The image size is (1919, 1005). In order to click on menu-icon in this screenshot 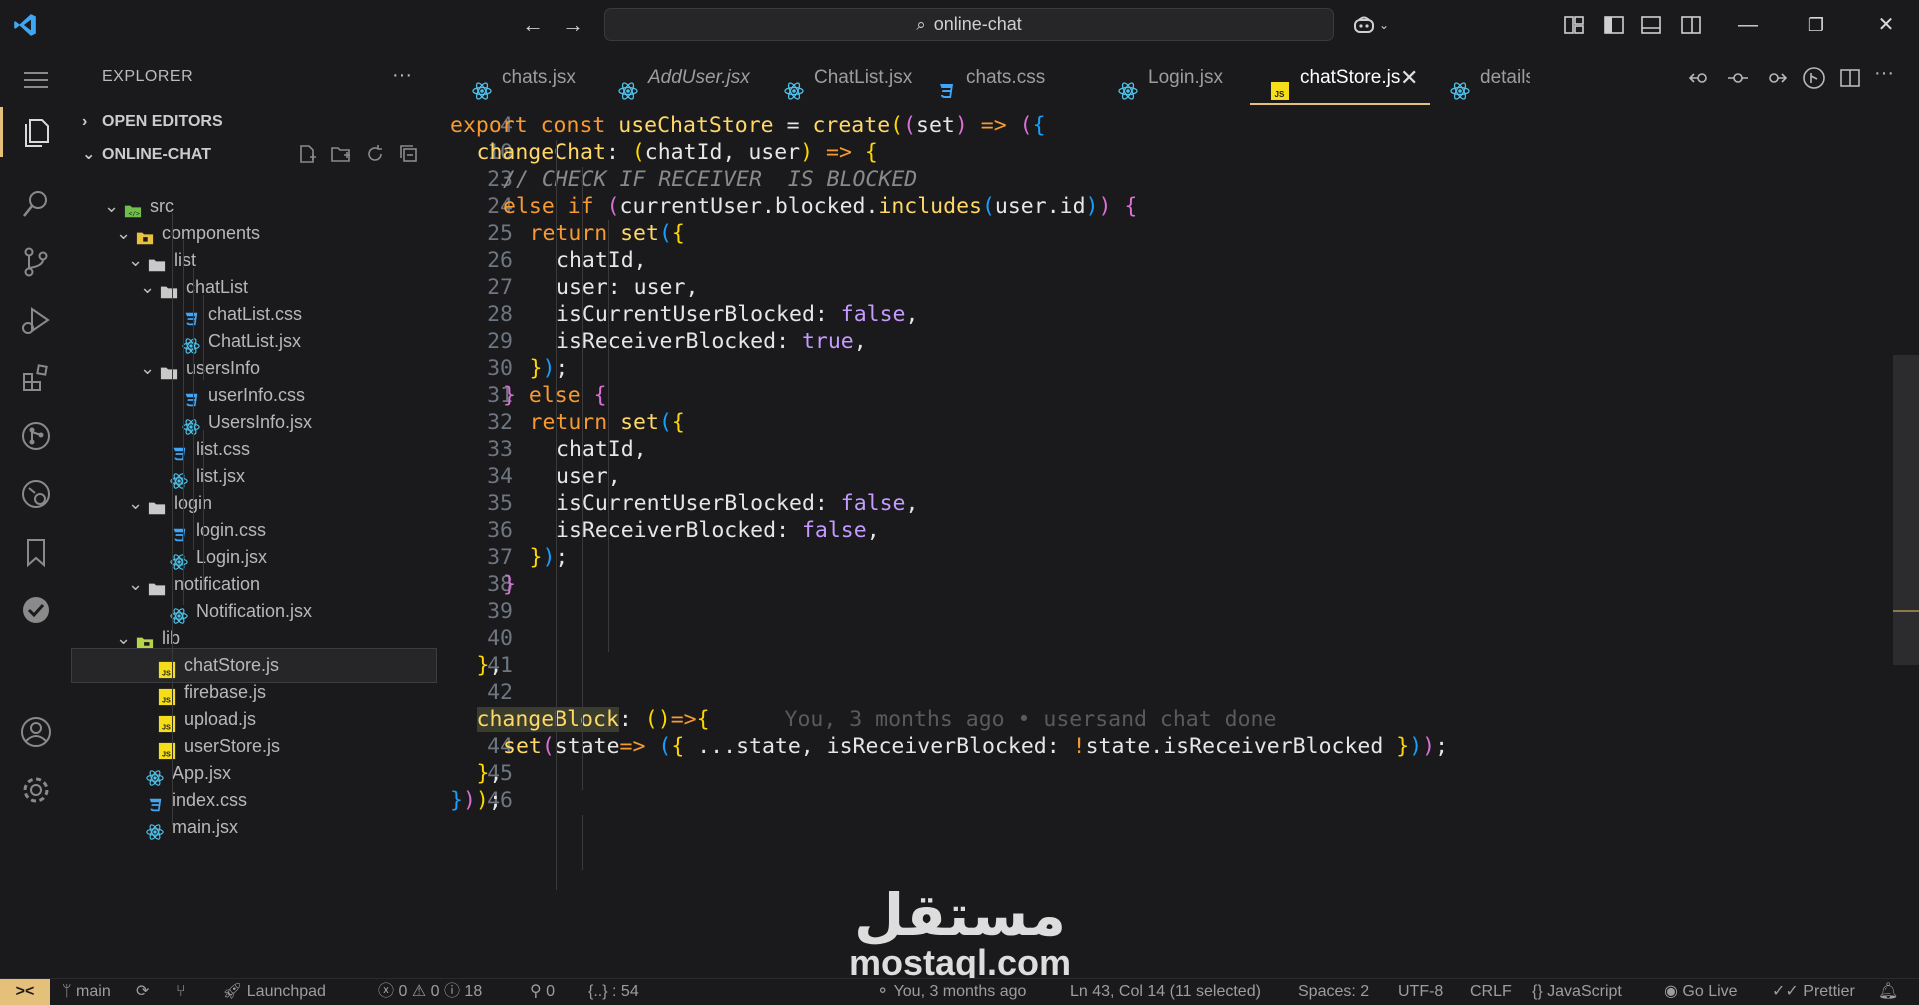, I will do `click(36, 80)`.